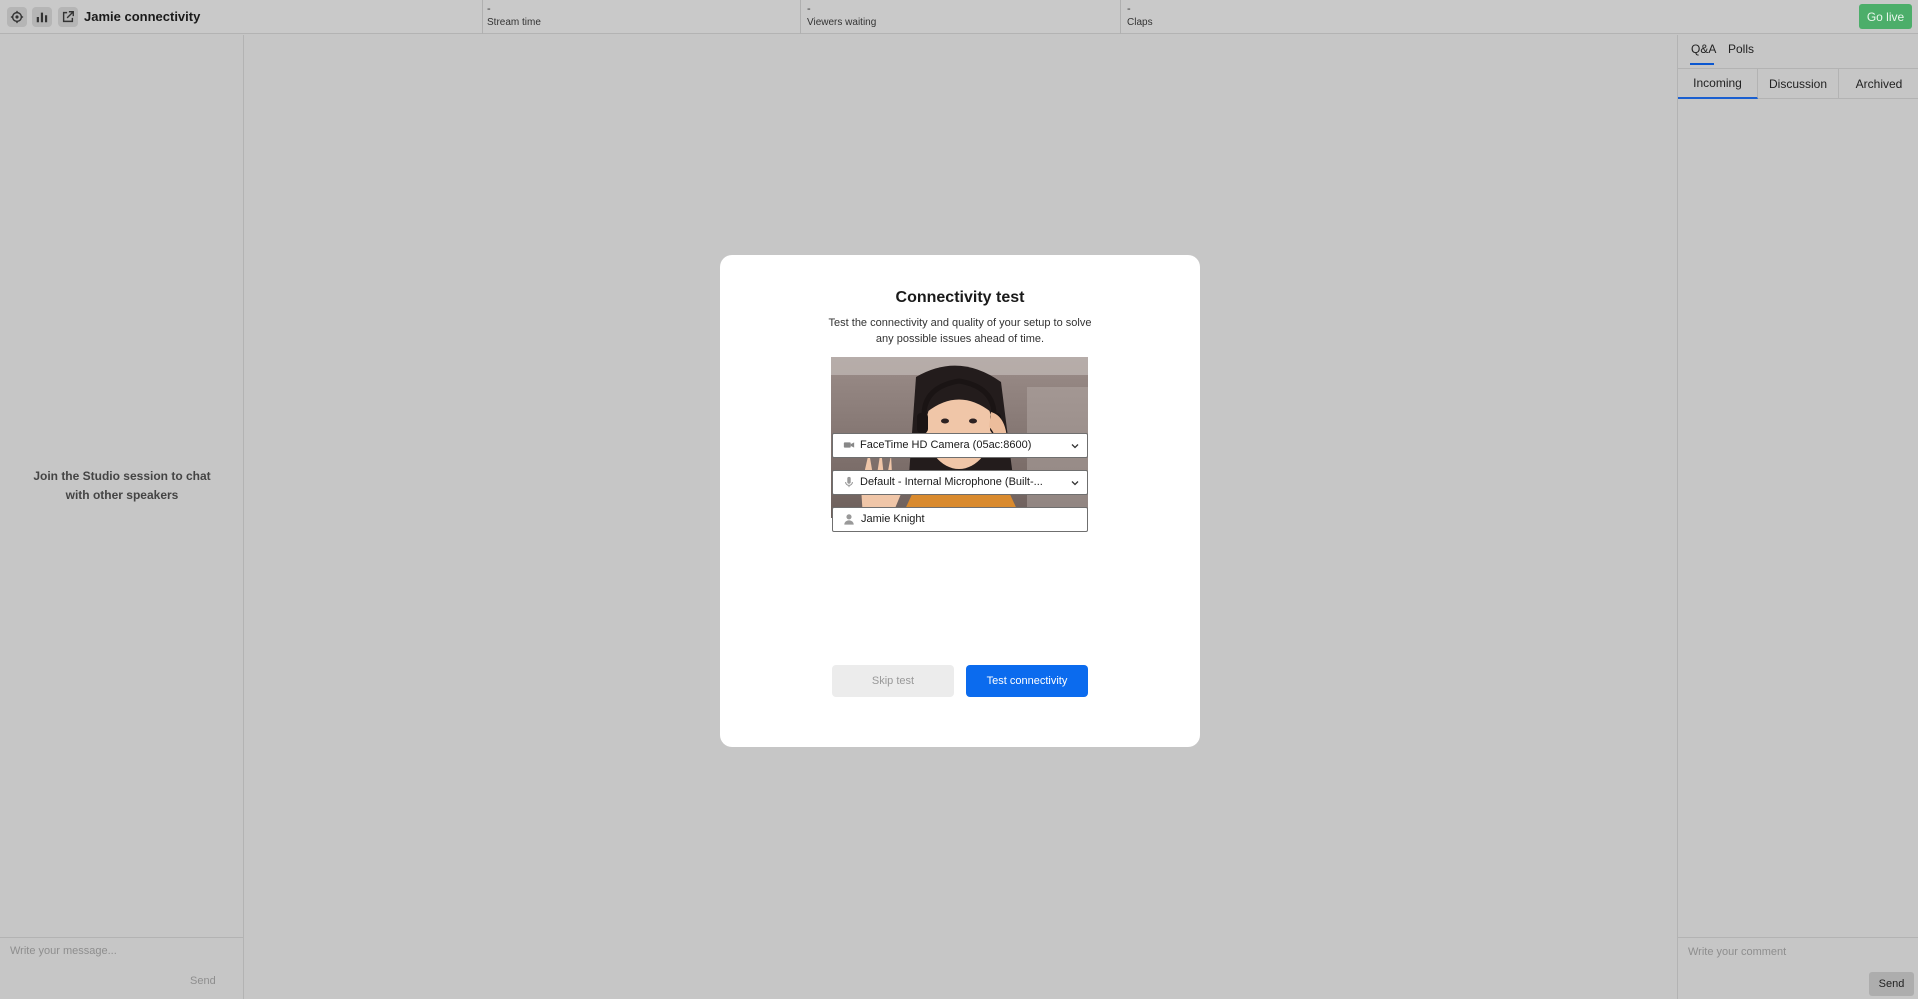 The width and height of the screenshot is (1918, 999). Describe the element at coordinates (893, 681) in the screenshot. I see `skip-test-button: Skip test` at that location.